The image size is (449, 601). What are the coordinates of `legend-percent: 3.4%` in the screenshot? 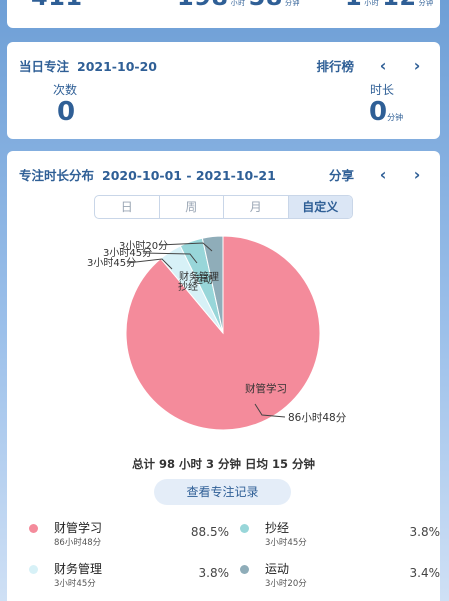 It's located at (425, 573).